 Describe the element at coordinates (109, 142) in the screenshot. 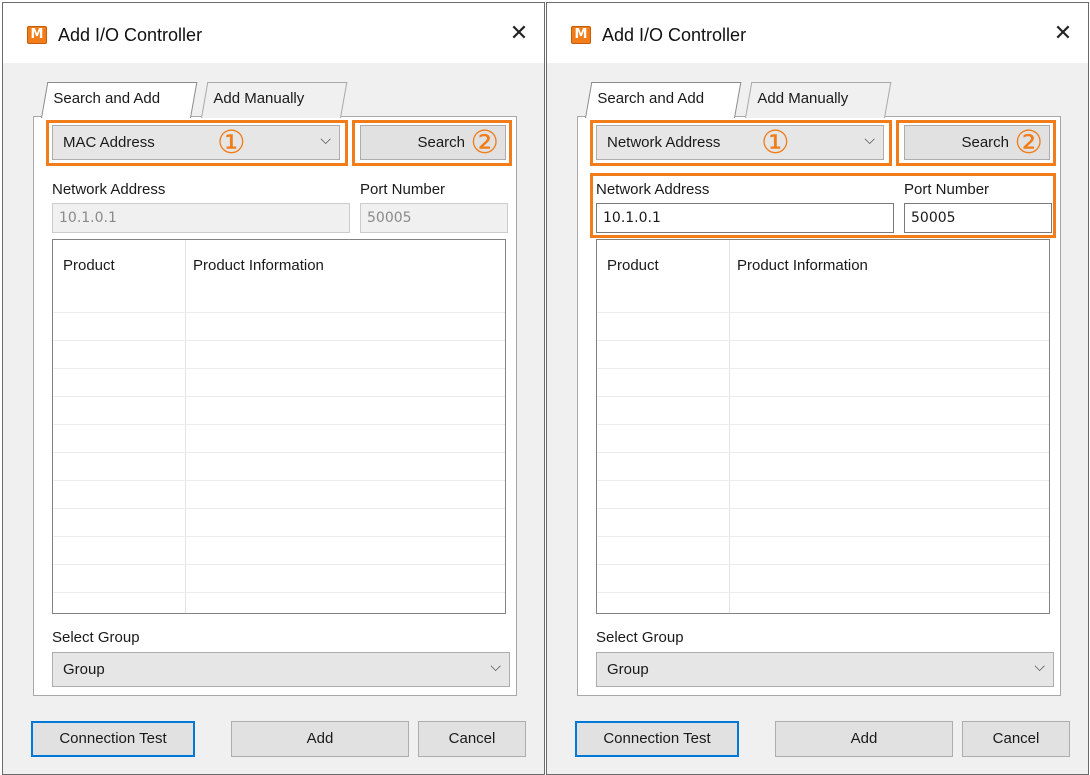

I see `search-type-value: MAC Address` at that location.